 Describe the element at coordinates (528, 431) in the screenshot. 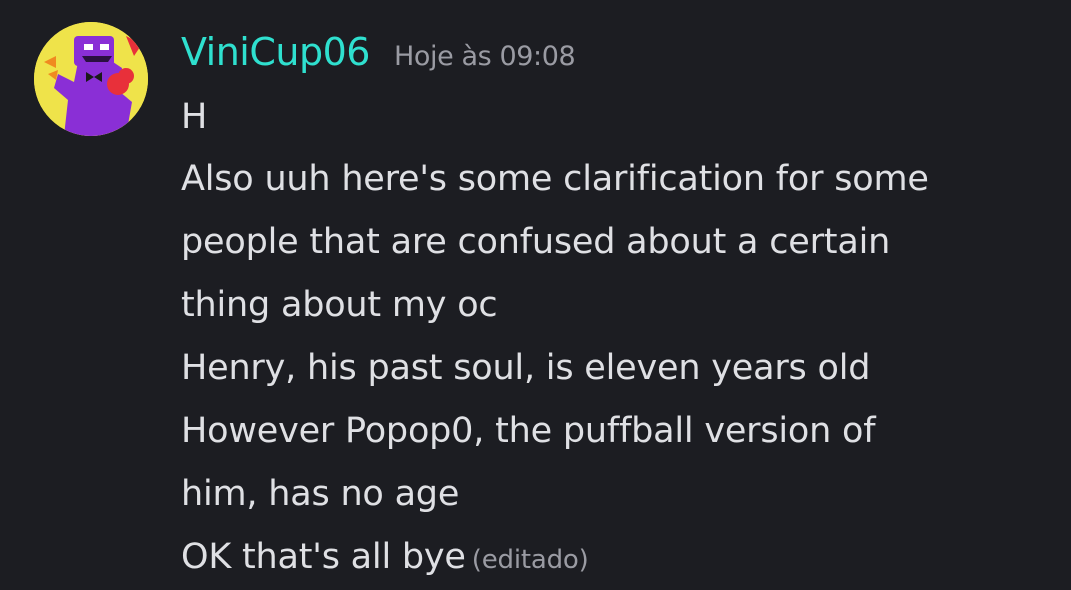

I see `message-line: However Popop0, the puffball version of` at that location.